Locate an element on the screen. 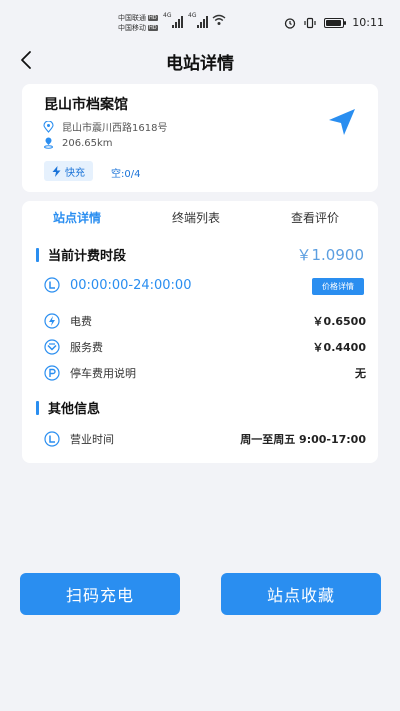 This screenshot has width=400, height=711. tab-bar: 站点详情 终端列表 查看评价 is located at coordinates (200, 220).